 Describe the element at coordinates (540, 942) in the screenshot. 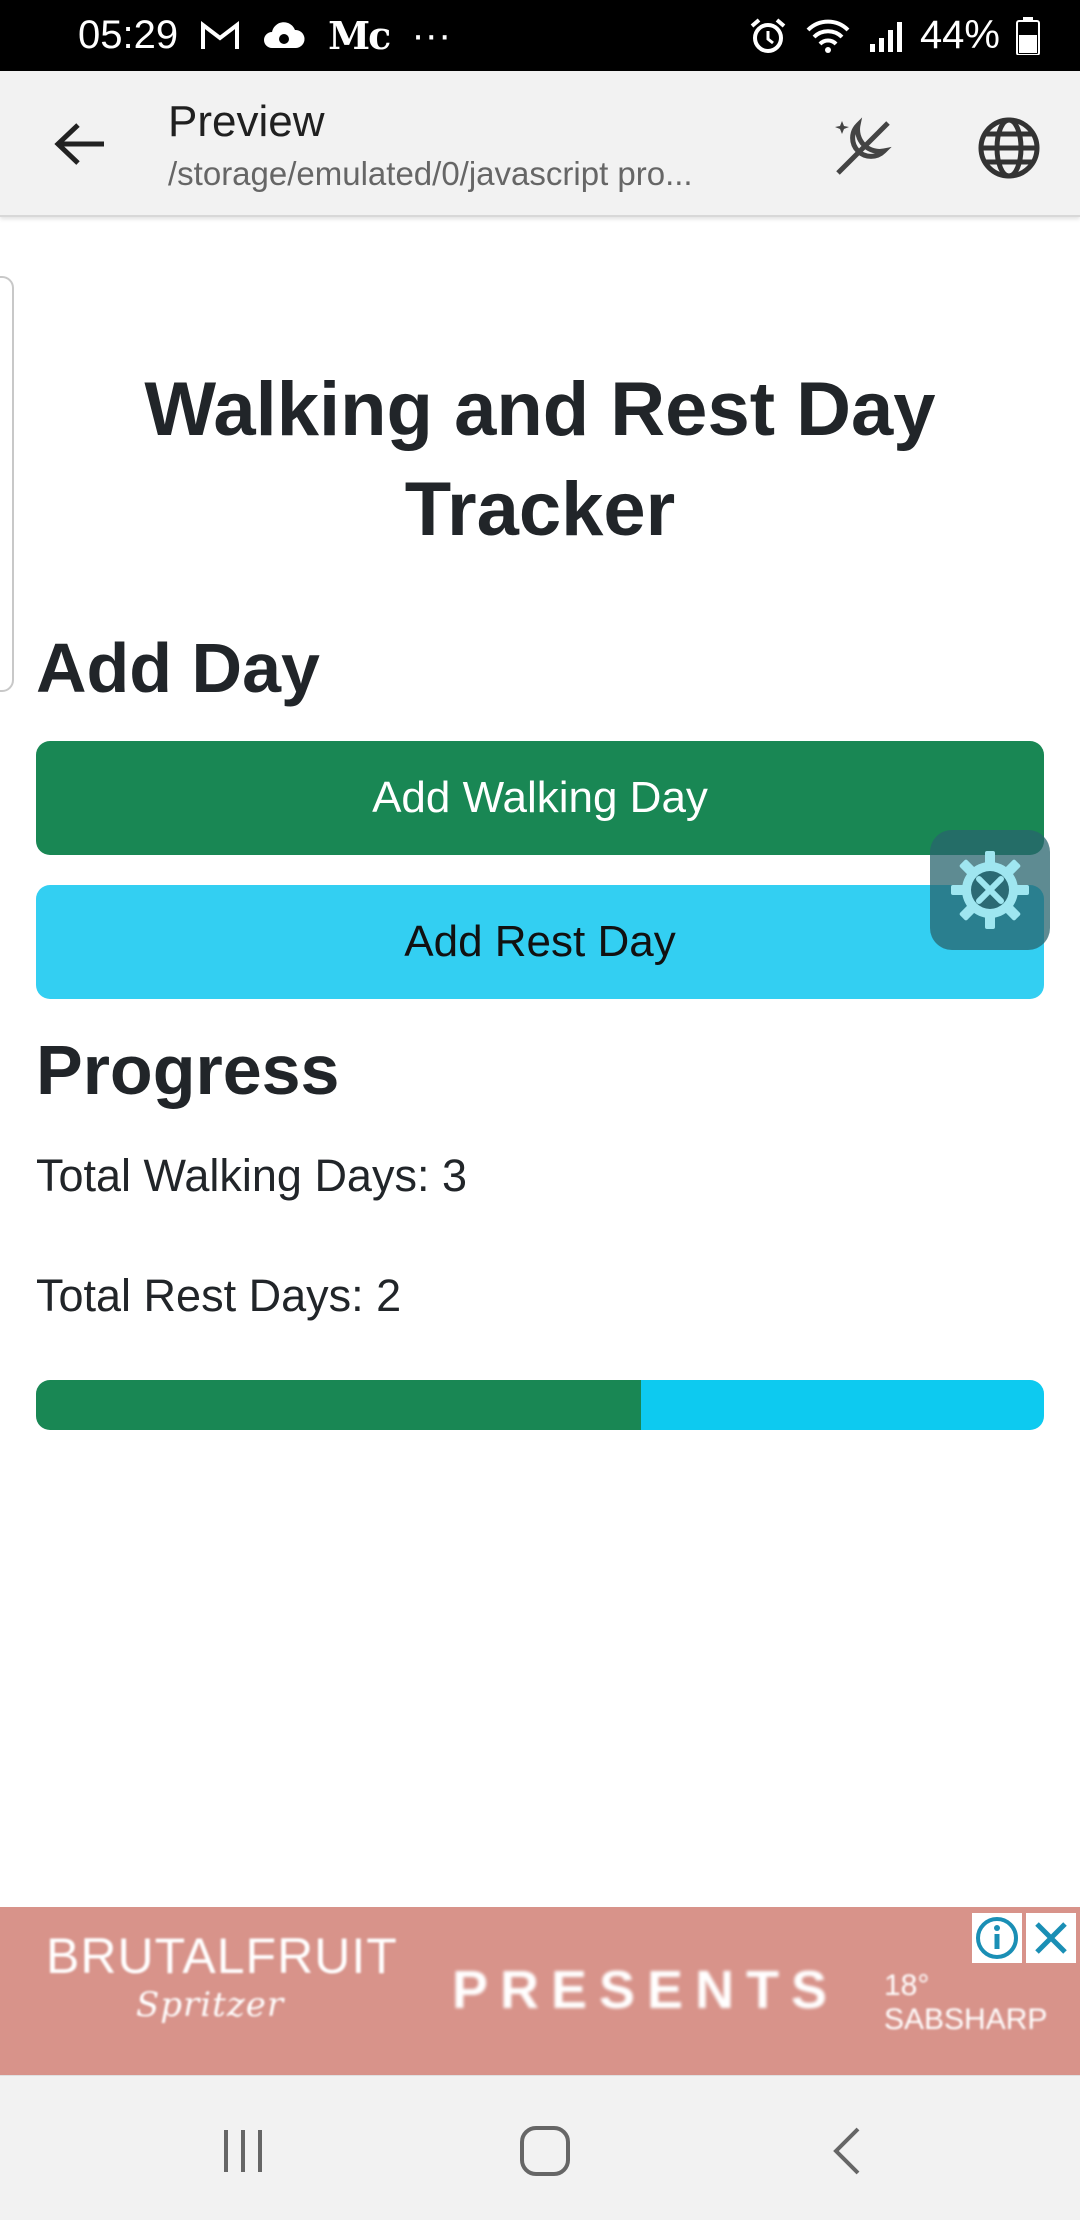

I see `add-rest-day-button: Add Rest Day` at that location.